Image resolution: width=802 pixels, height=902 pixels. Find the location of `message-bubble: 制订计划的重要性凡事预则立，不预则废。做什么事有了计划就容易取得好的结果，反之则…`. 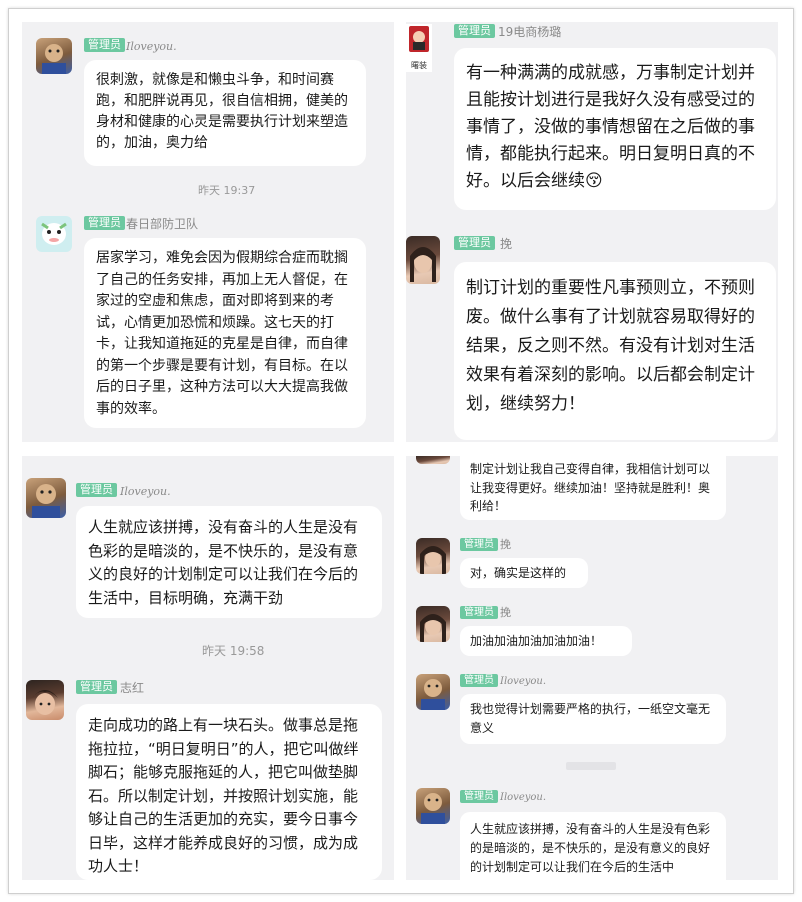

message-bubble: 制订计划的重要性凡事预则立，不预则废。做什么事有了计划就容易取得好的结果，反之则… is located at coordinates (615, 351).